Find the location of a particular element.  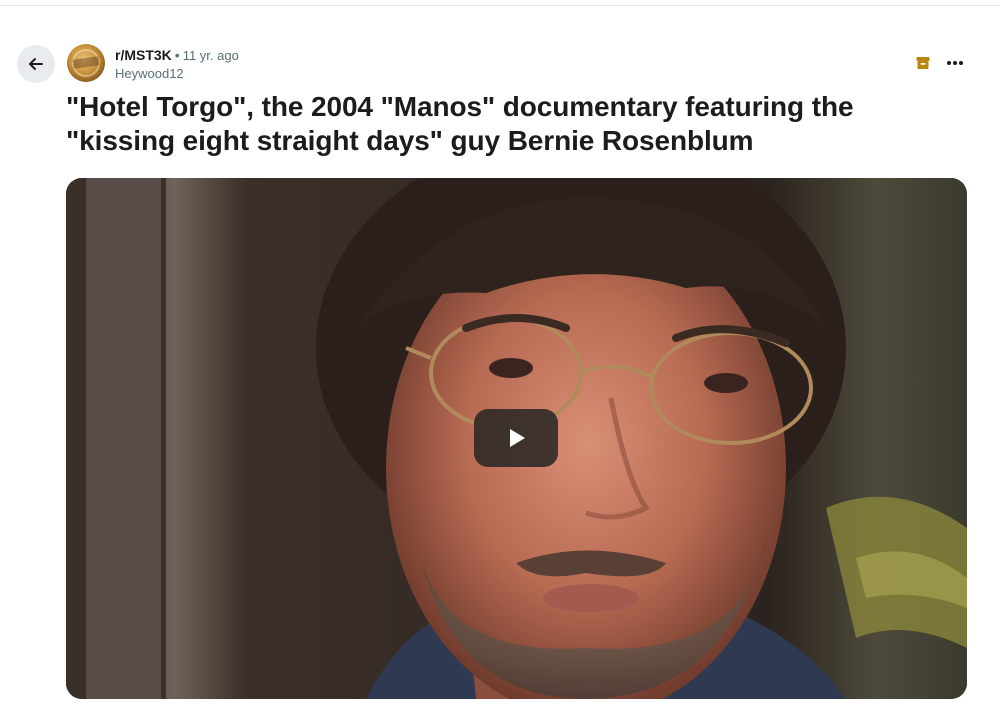

post-meta: r/MST3K • 11 yr. ago is located at coordinates (177, 55).